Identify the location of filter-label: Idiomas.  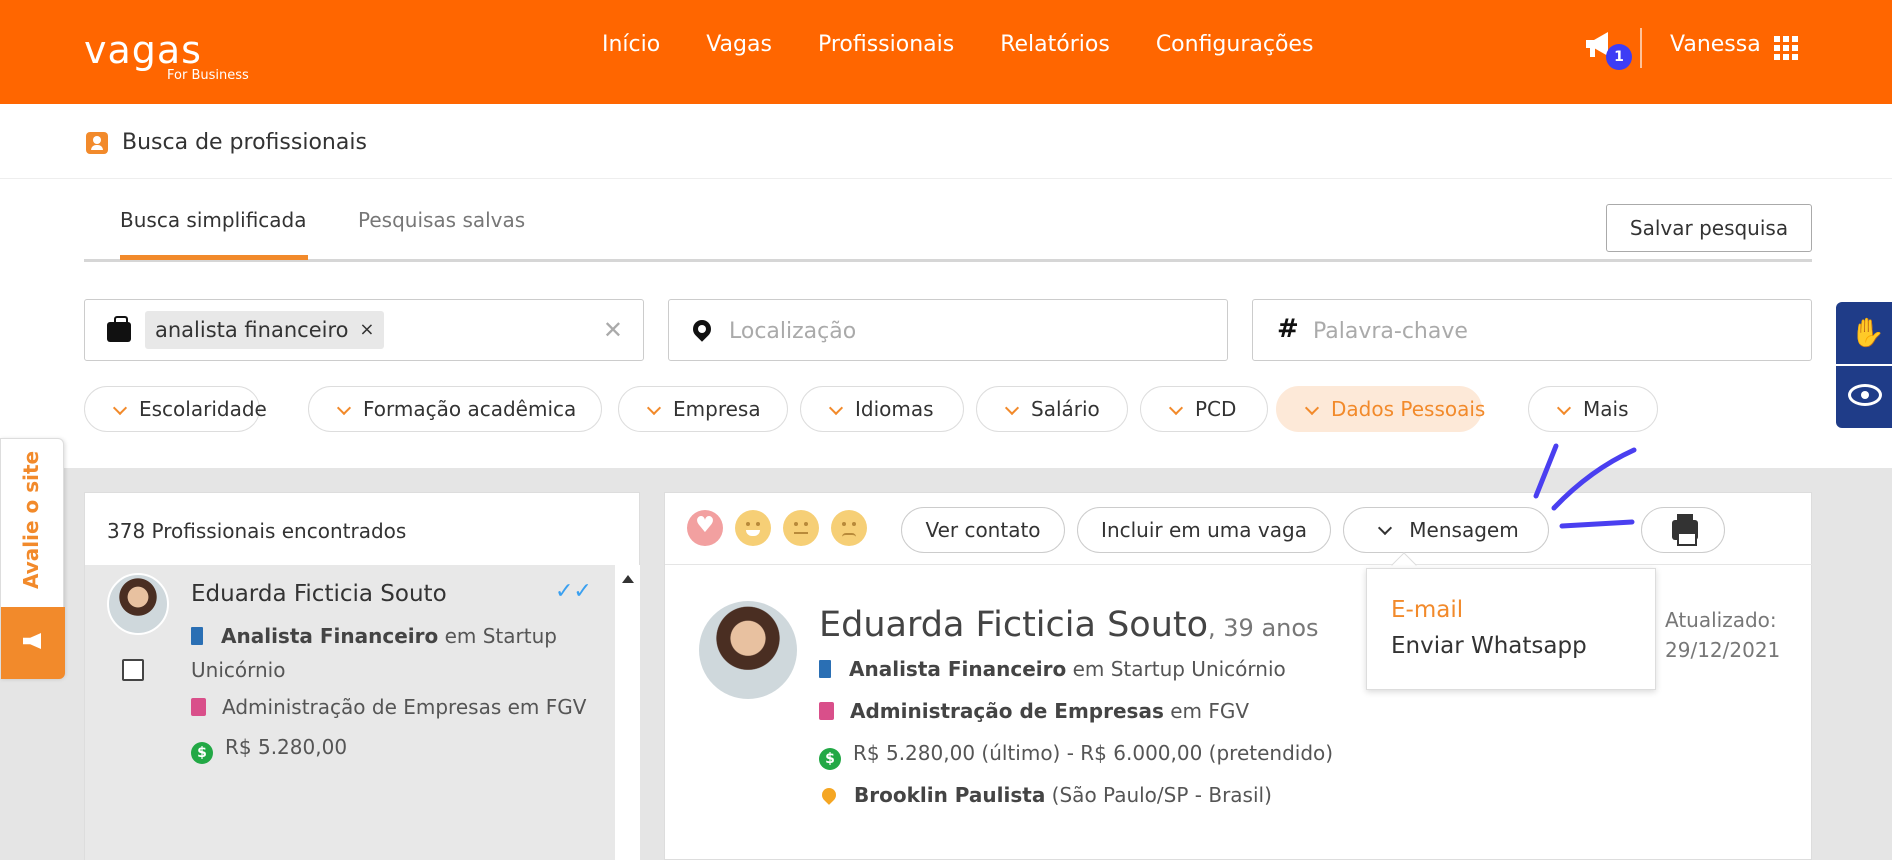
(894, 409).